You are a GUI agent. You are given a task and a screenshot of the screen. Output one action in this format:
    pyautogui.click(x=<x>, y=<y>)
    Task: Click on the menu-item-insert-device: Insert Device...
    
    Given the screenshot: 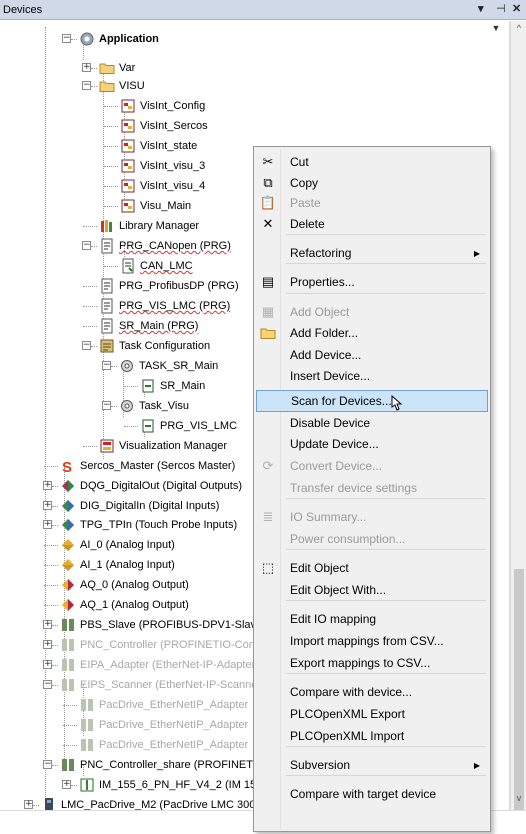 What is the action you would take?
    pyautogui.click(x=372, y=376)
    